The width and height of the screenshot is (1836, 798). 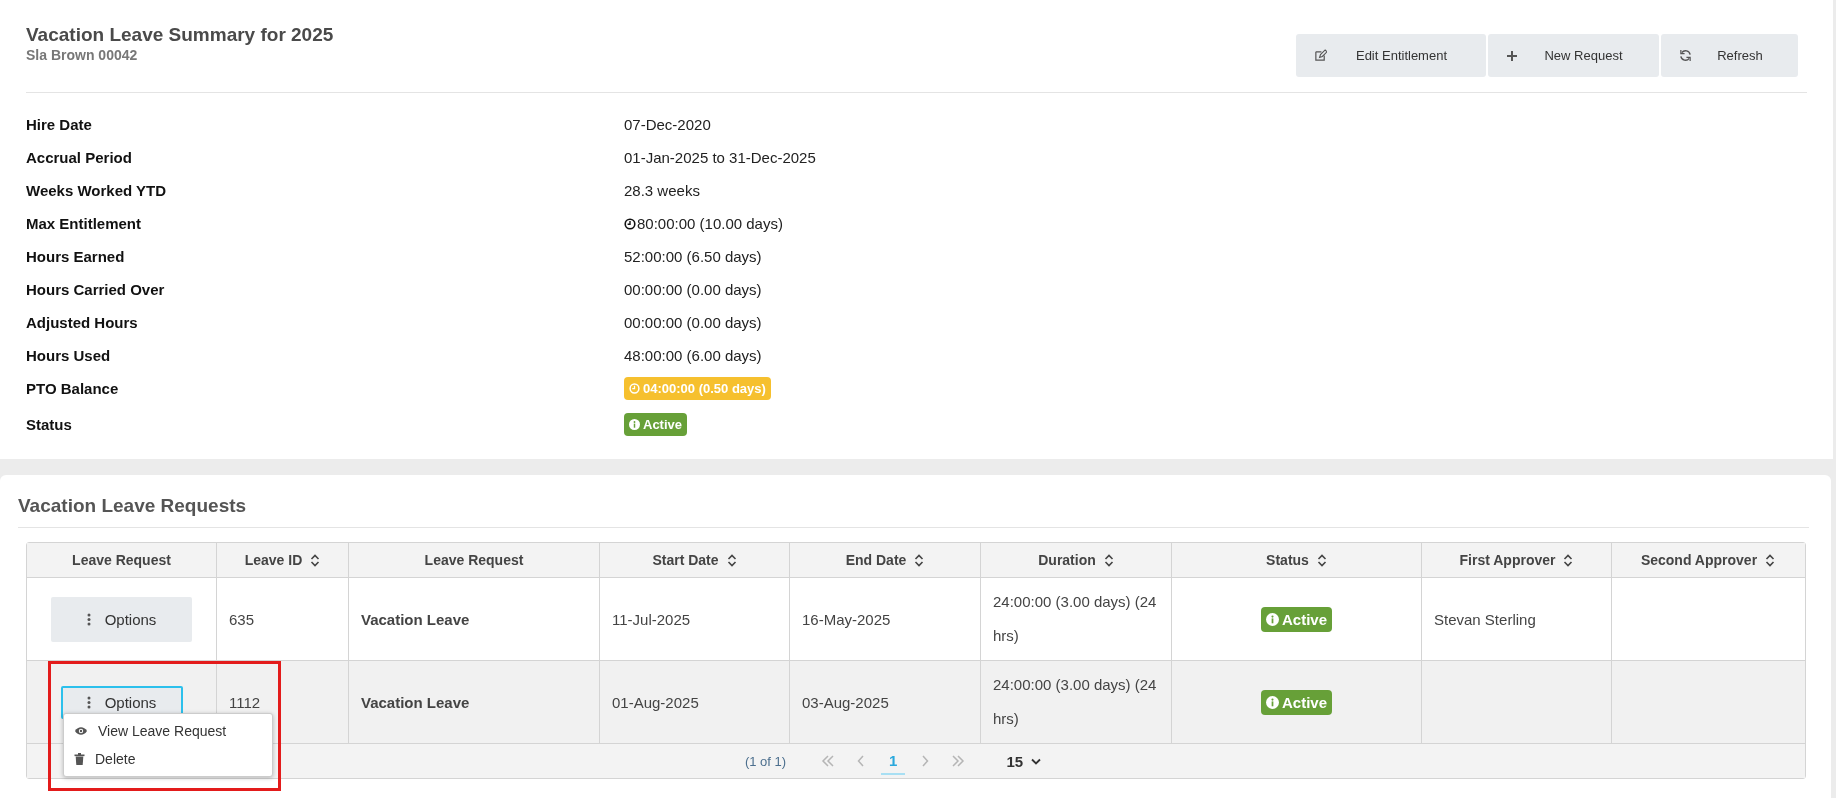 What do you see at coordinates (121, 619) in the screenshot?
I see `options-button: Options` at bounding box center [121, 619].